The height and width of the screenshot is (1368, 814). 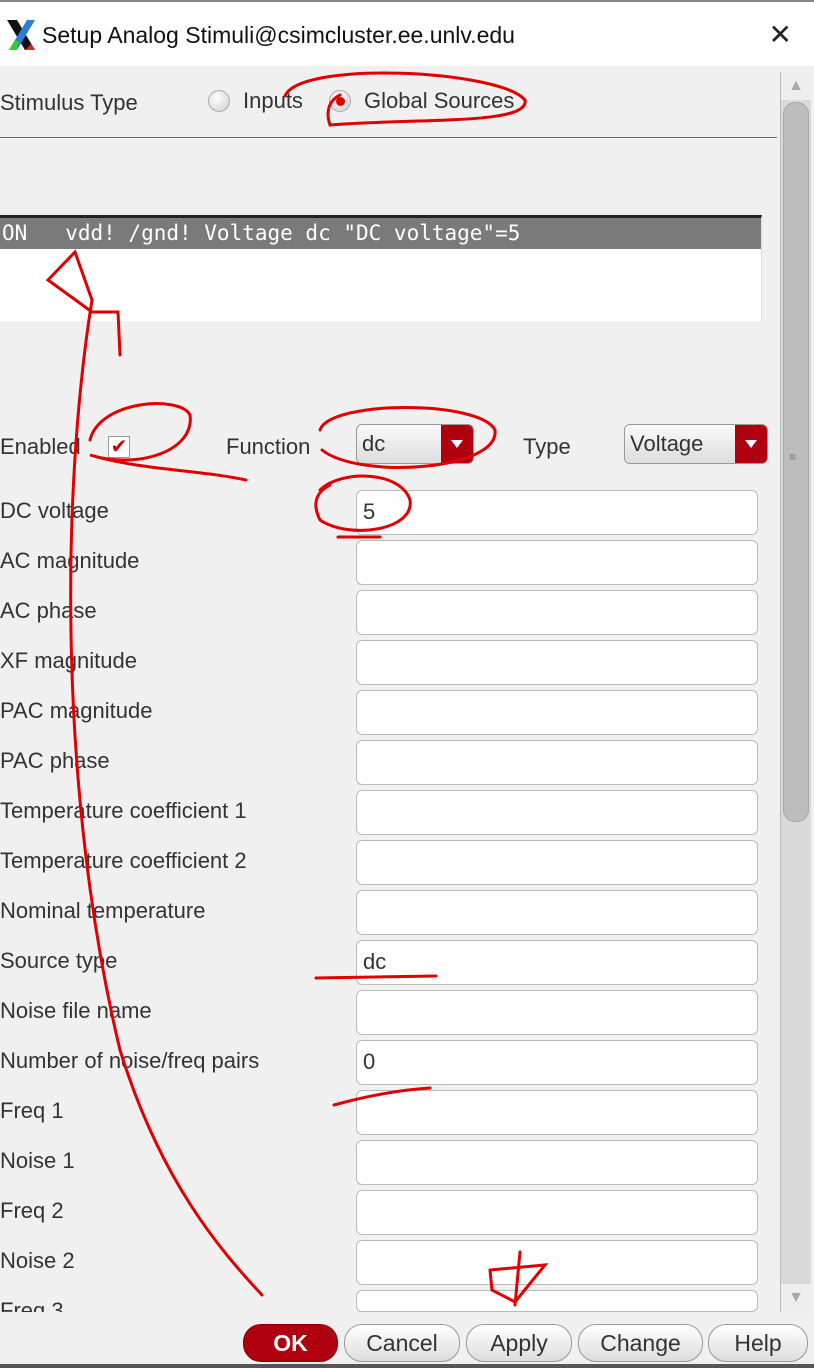 What do you see at coordinates (793, 457) in the screenshot?
I see `grip-icon: ≡` at bounding box center [793, 457].